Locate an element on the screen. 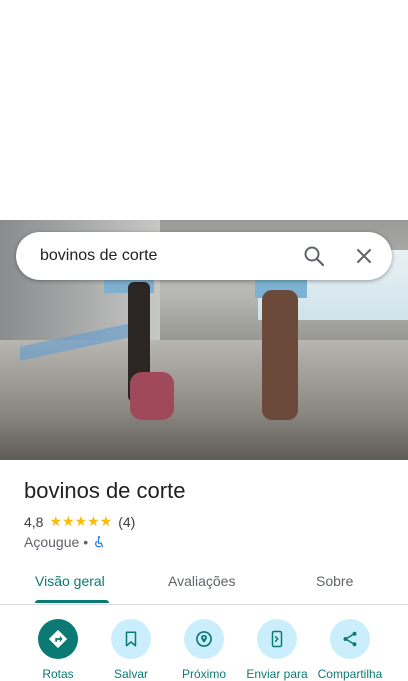 This screenshot has width=408, height=681. photo-skateboard is located at coordinates (152, 396).